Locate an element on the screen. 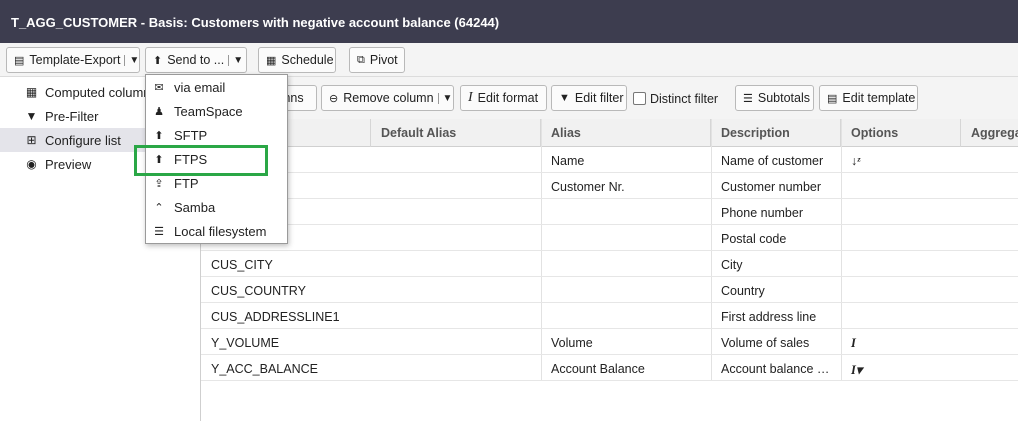 This screenshot has width=1018, height=421. users-icon: ♟ is located at coordinates (159, 111).